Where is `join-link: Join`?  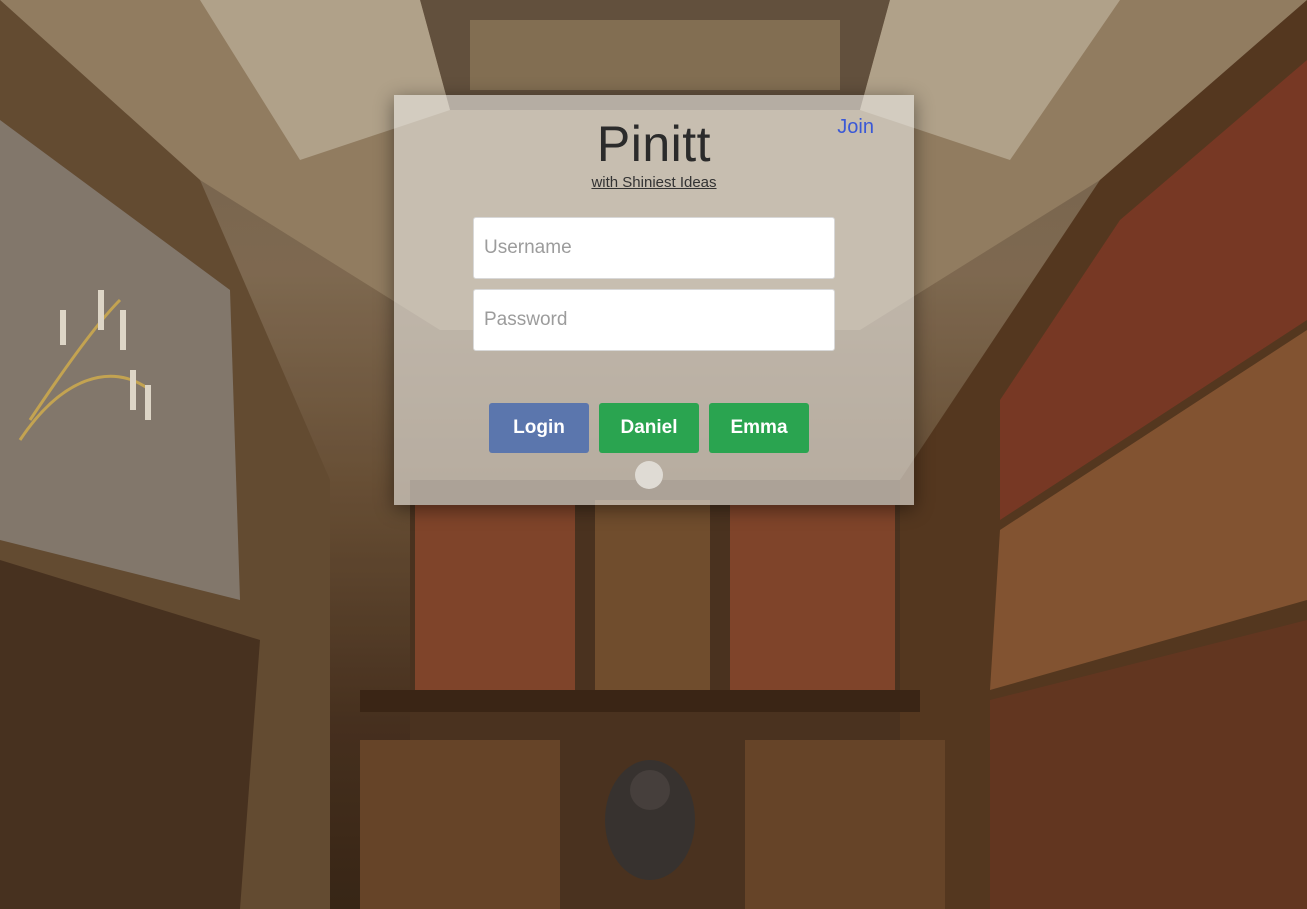
join-link: Join is located at coordinates (855, 127).